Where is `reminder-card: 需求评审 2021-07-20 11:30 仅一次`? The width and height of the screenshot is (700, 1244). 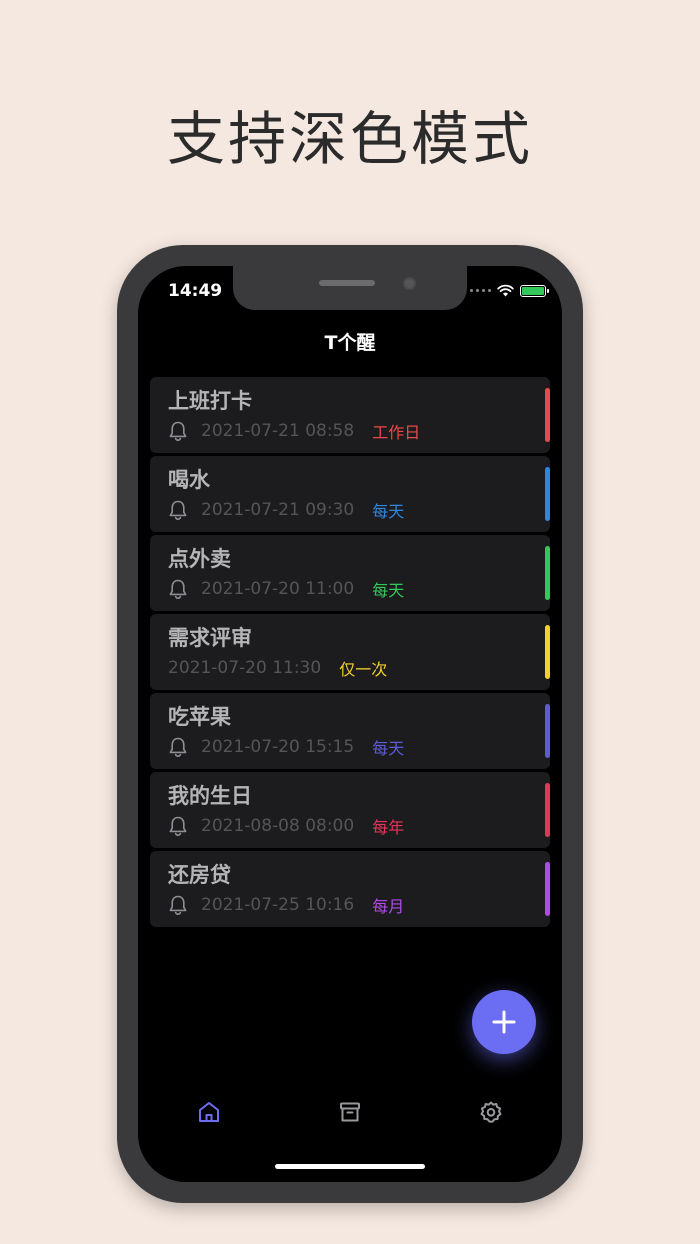
reminder-card: 需求评审 2021-07-20 11:30 仅一次 is located at coordinates (350, 652).